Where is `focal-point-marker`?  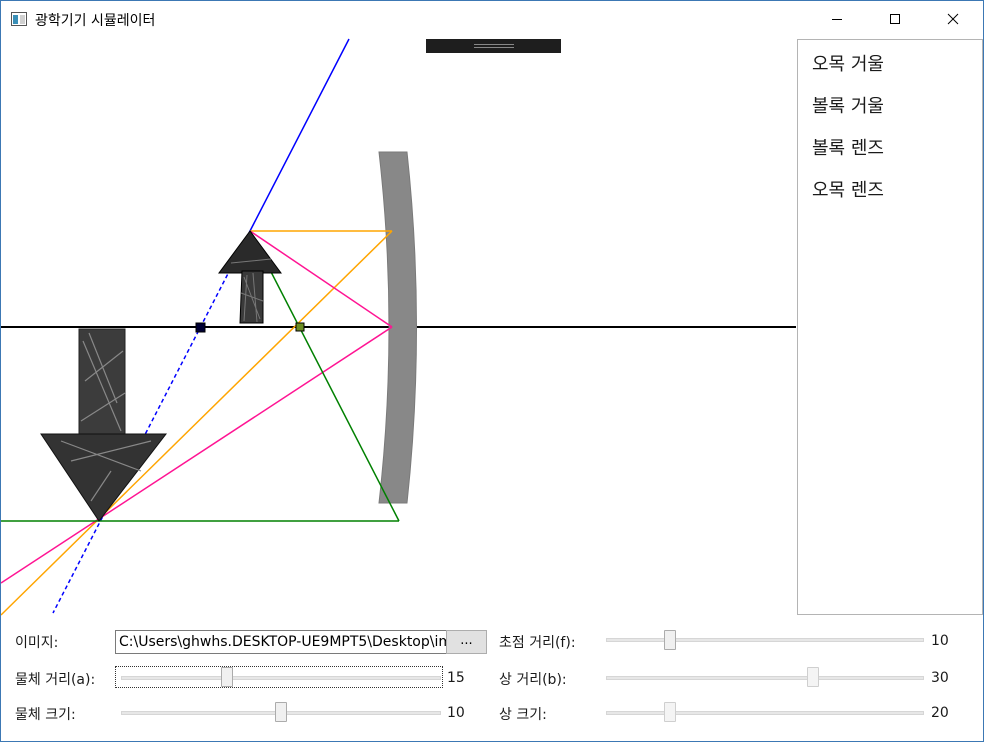
focal-point-marker is located at coordinates (300, 327).